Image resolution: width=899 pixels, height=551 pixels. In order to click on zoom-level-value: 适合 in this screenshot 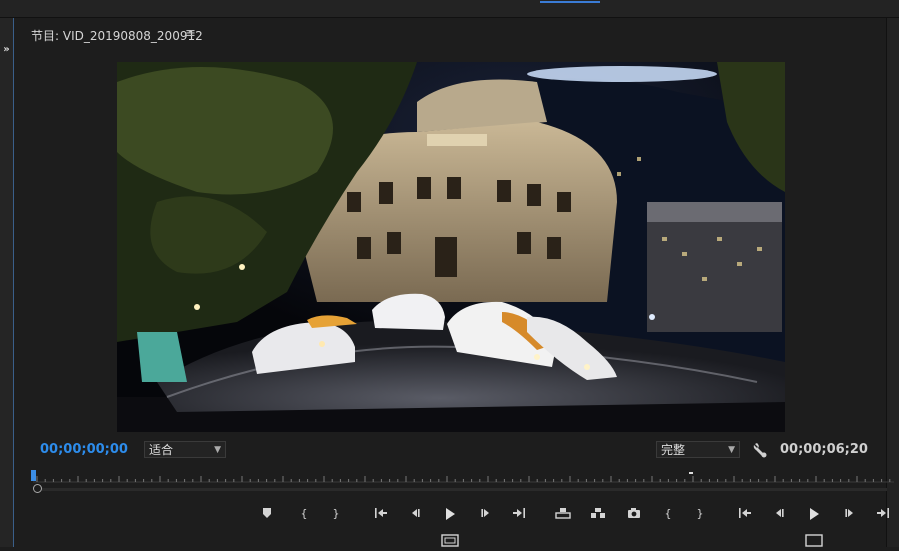, I will do `click(161, 450)`.